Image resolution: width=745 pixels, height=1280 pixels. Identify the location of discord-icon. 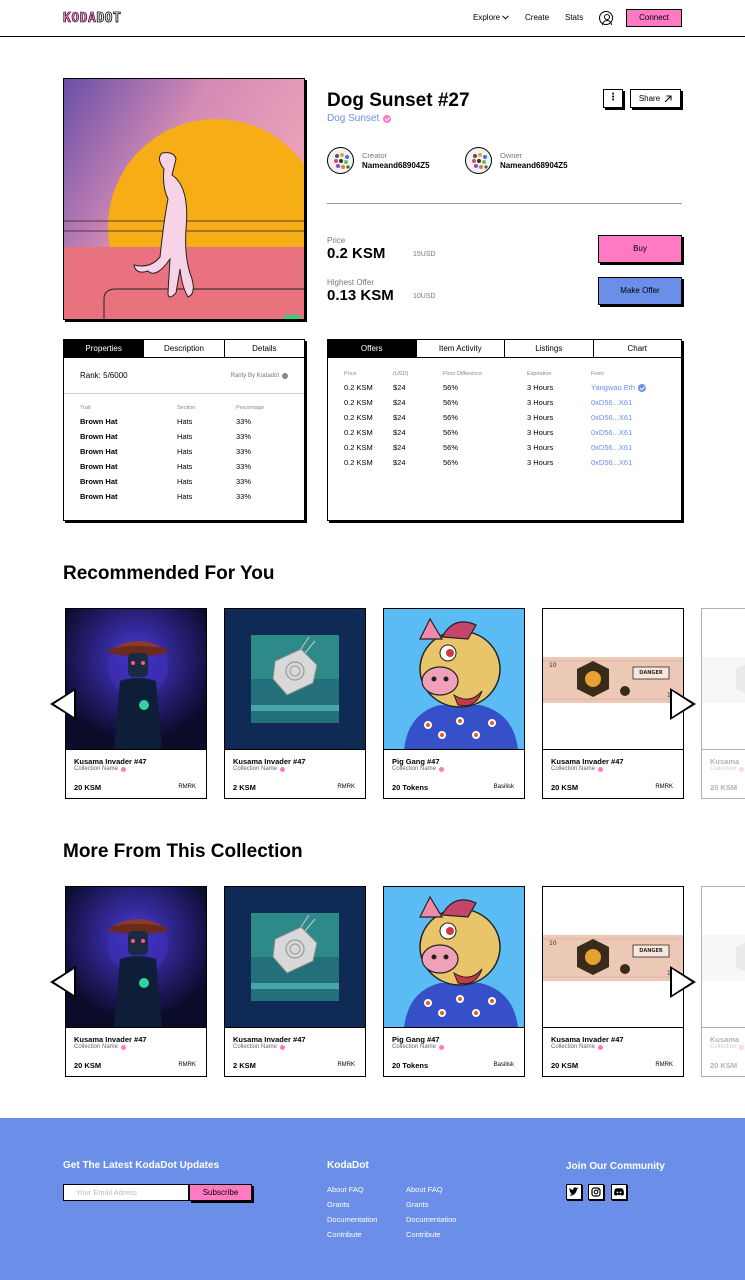
(619, 1192).